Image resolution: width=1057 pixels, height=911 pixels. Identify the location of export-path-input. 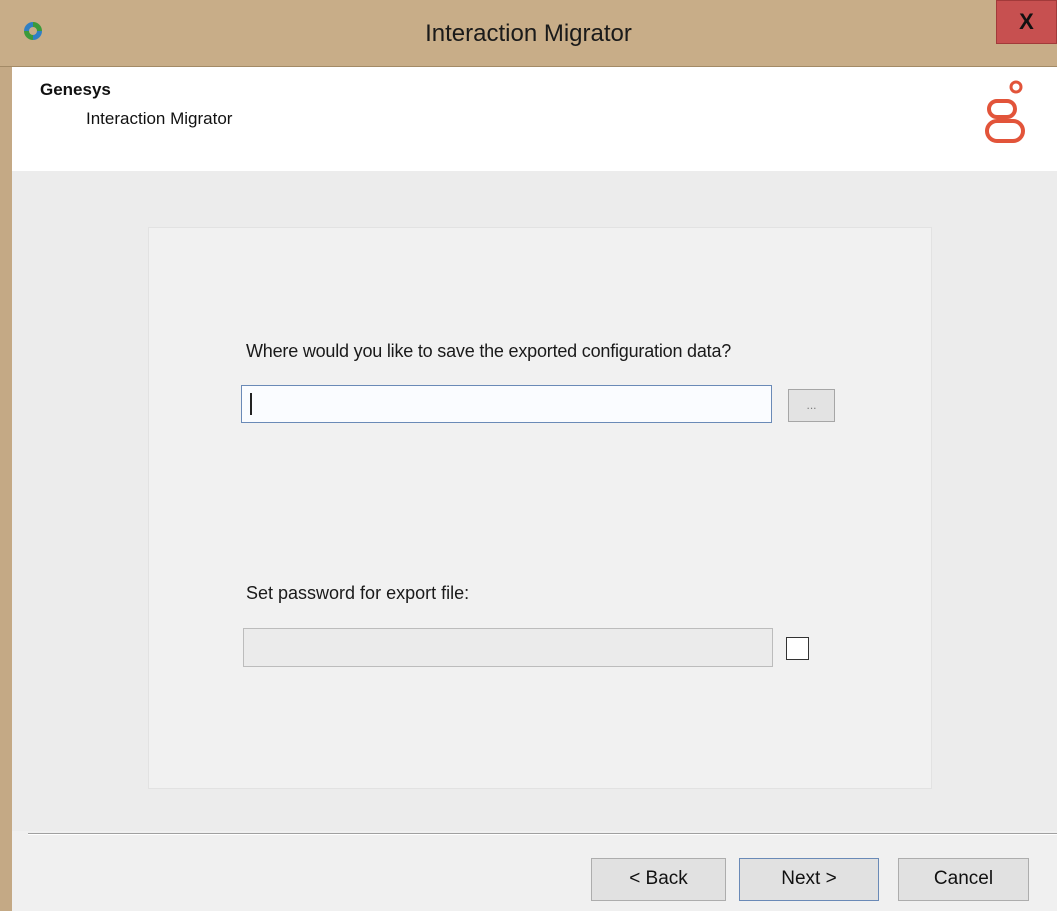
(506, 404).